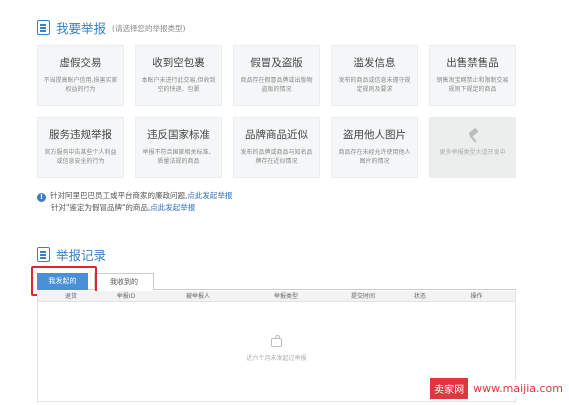 This screenshot has width=569, height=405. What do you see at coordinates (124, 281) in the screenshot?
I see `tab-received: 我收到的` at bounding box center [124, 281].